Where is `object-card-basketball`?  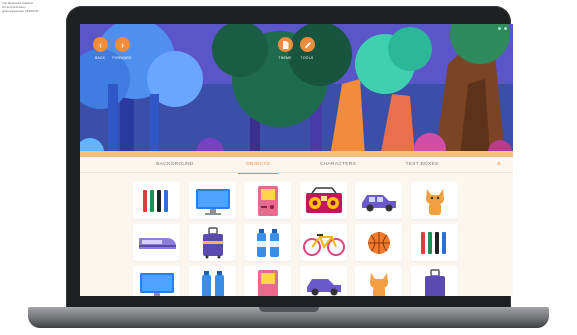 object-card-basketball is located at coordinates (378, 242).